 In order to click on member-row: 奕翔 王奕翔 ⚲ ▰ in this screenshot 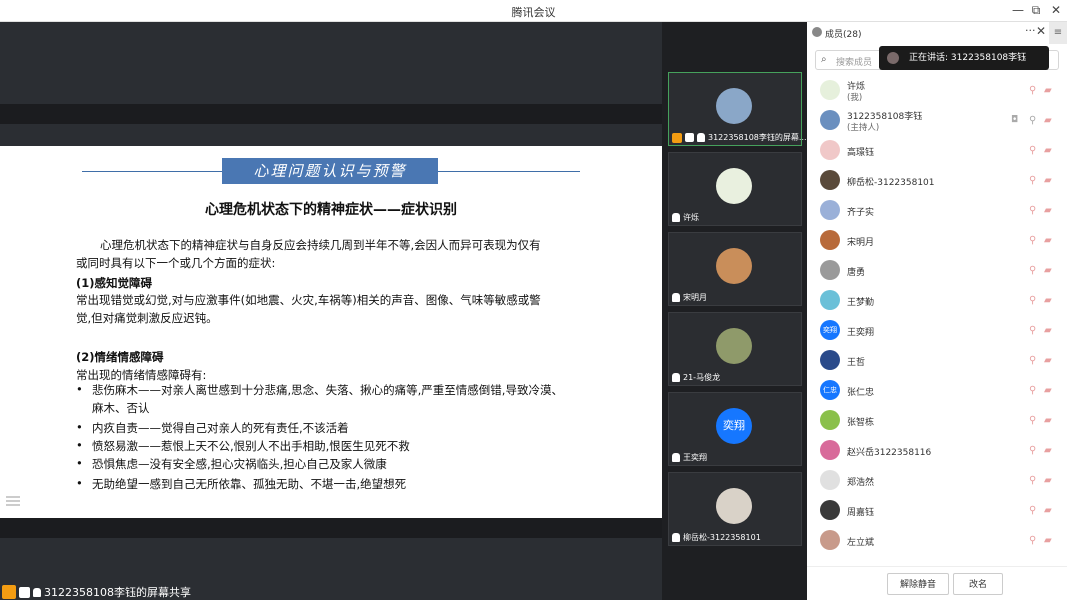, I will do `click(937, 331)`.